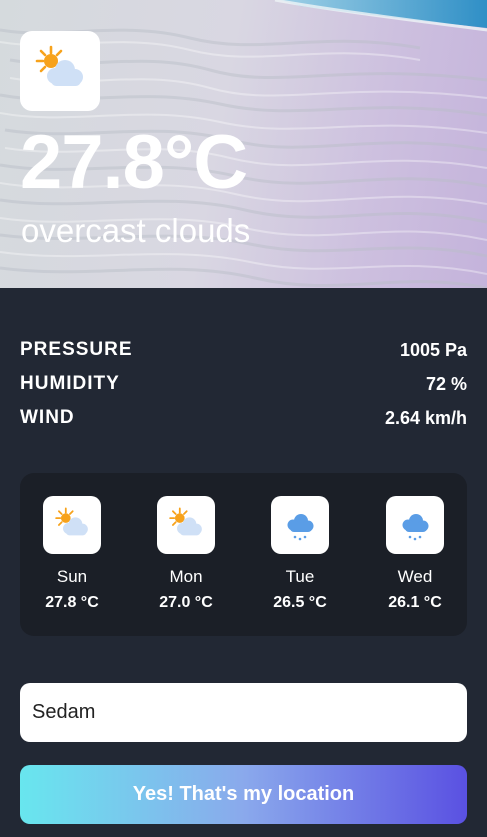 The width and height of the screenshot is (487, 837). I want to click on forecast-day-temp: 26.5 °C, so click(300, 602).